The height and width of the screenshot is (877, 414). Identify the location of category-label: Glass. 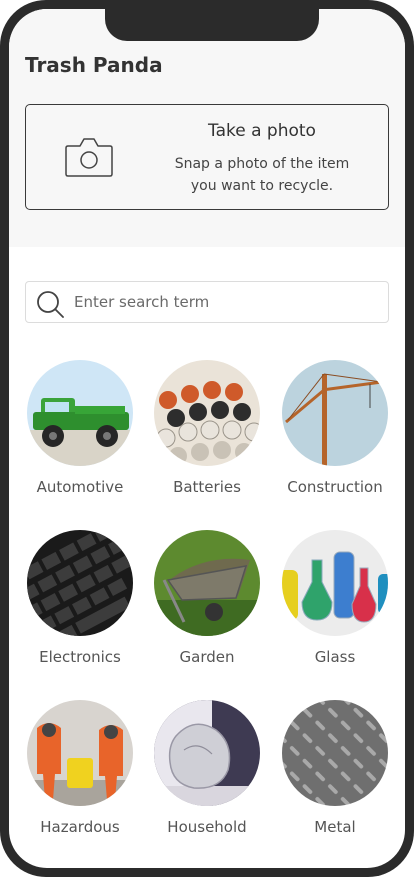
(335, 657).